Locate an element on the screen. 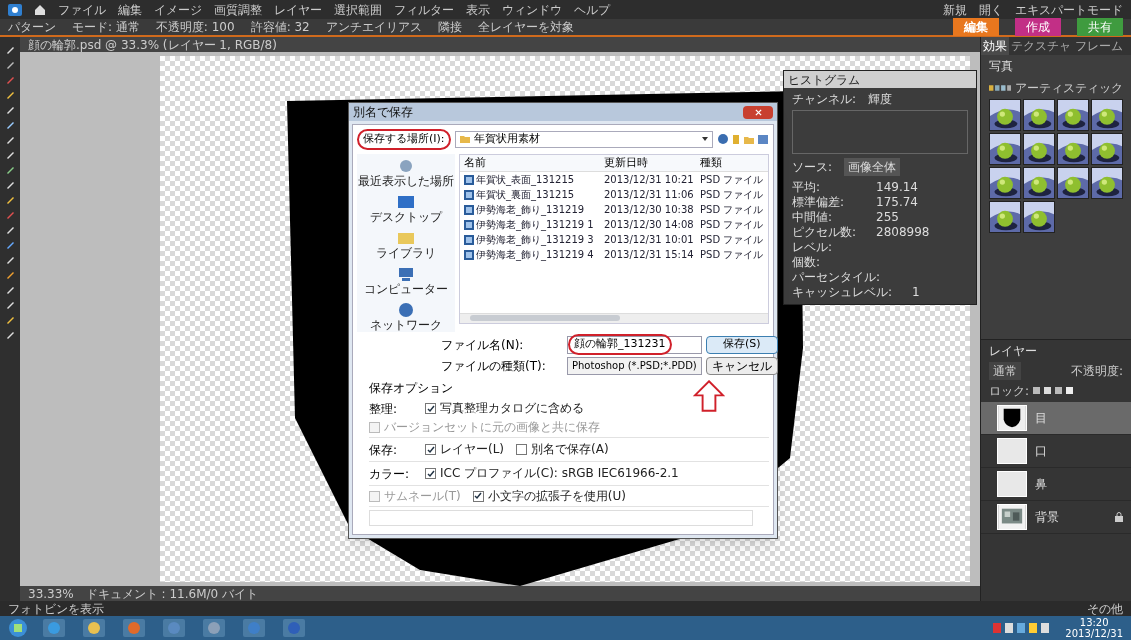 The width and height of the screenshot is (1131, 640). menu-item: 編集 is located at coordinates (130, 9).